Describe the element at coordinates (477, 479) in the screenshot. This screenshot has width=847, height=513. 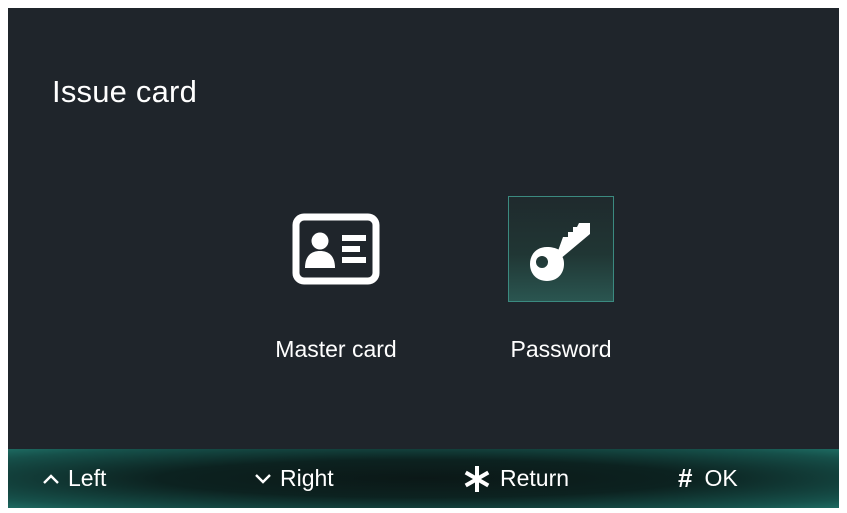
I see `asterisk-icon` at that location.